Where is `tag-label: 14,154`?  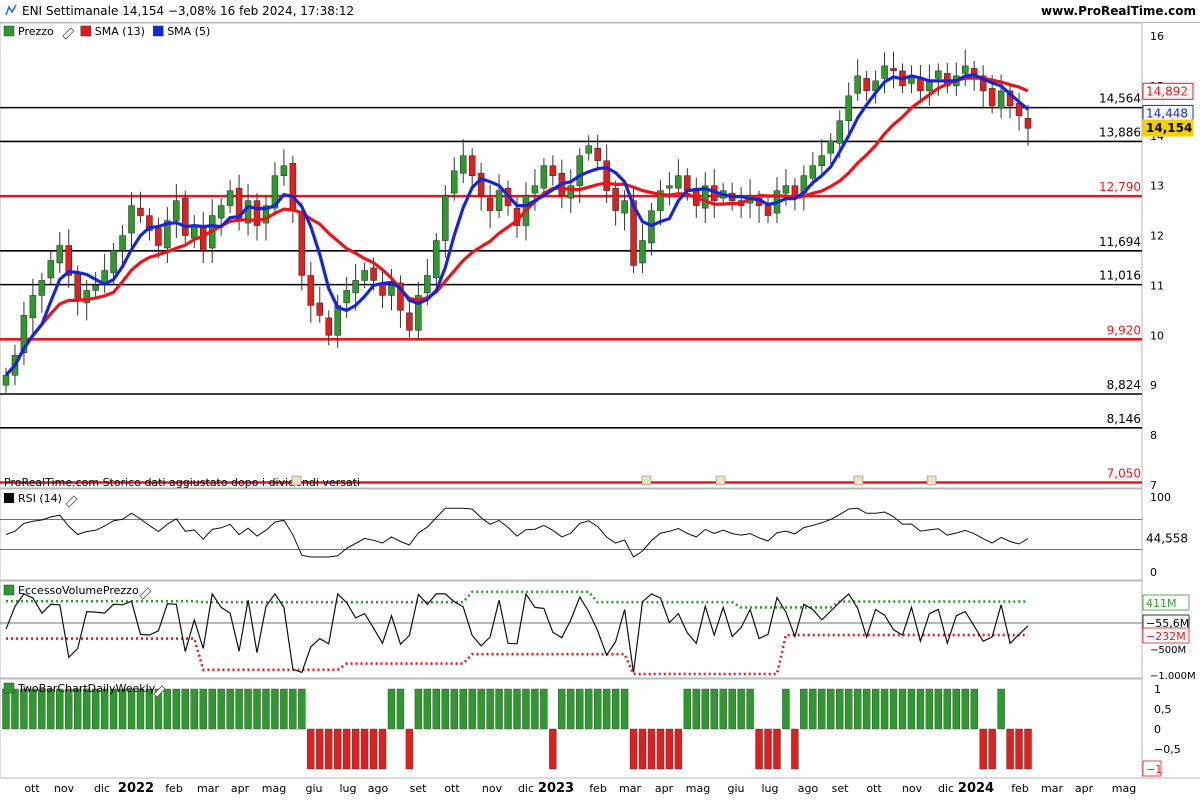 tag-label: 14,154 is located at coordinates (1169, 128).